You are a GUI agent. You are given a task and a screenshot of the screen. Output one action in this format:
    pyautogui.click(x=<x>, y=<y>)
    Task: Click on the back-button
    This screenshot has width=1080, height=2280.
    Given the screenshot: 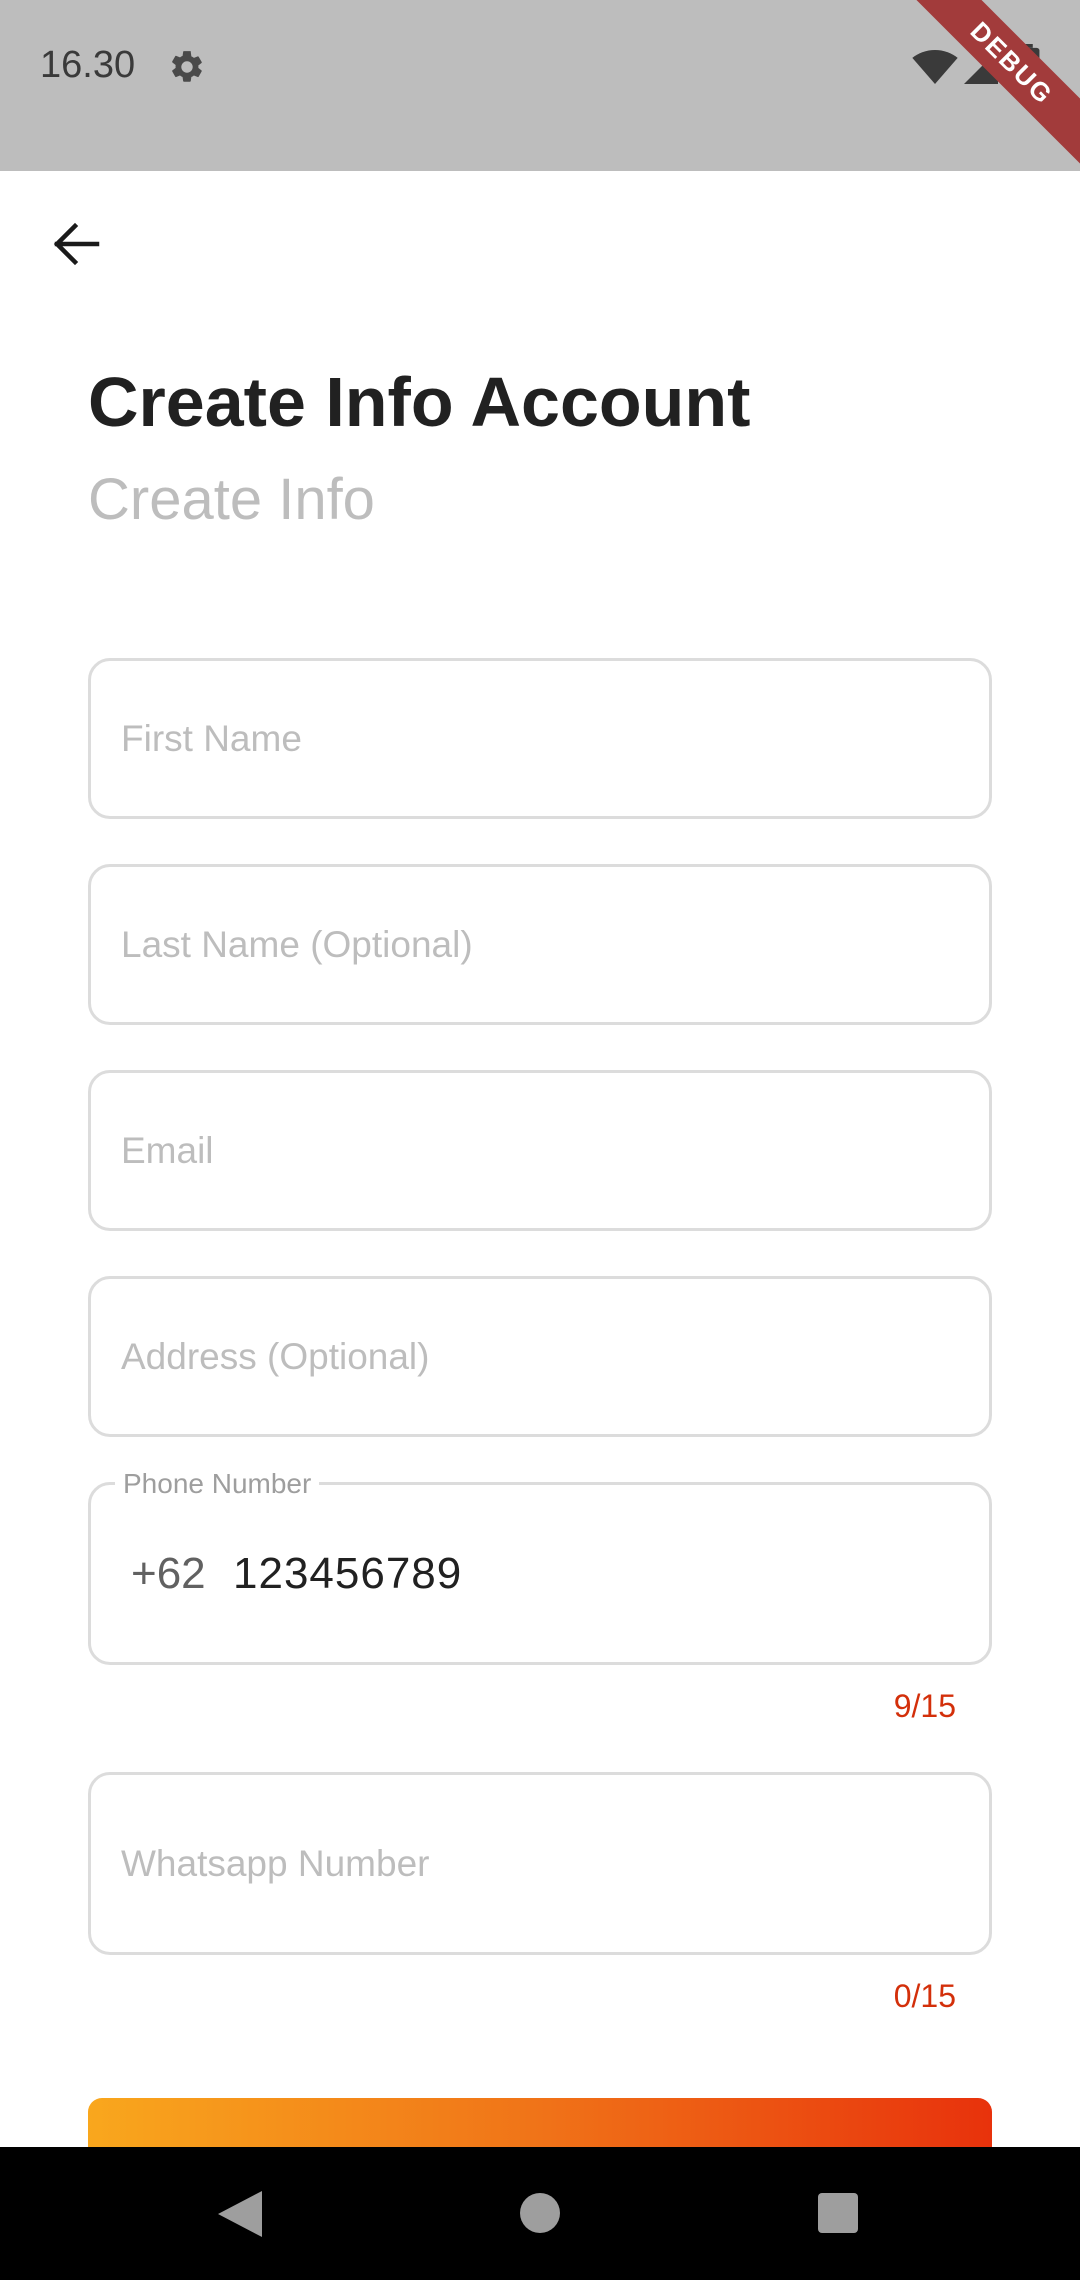 What is the action you would take?
    pyautogui.click(x=76, y=244)
    